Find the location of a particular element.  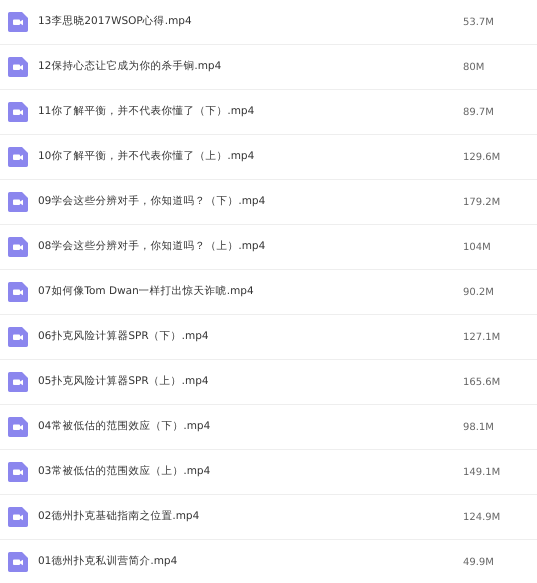

file-name: 10你了解平衡，并不代表你懂了（上）.mp4 is located at coordinates (248, 157).